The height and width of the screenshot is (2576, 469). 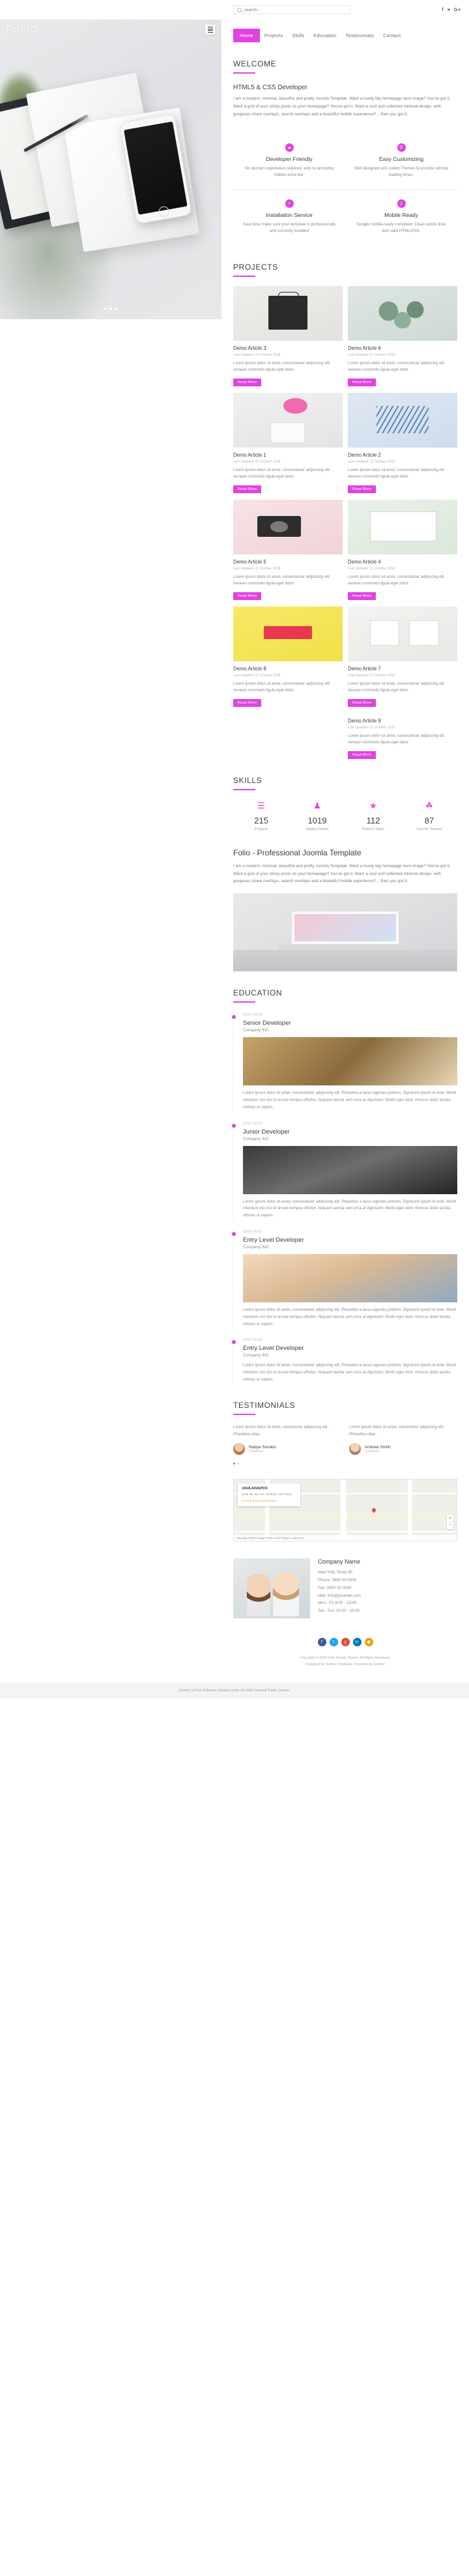 What do you see at coordinates (401, 158) in the screenshot?
I see `feature-title: Easy Customizing` at bounding box center [401, 158].